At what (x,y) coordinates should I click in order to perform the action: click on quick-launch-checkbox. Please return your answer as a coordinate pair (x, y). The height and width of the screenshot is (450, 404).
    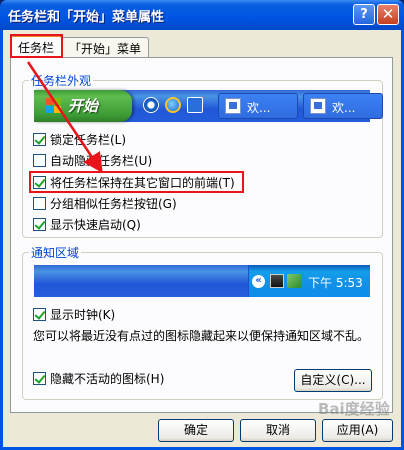
    Looking at the image, I should click on (39, 224).